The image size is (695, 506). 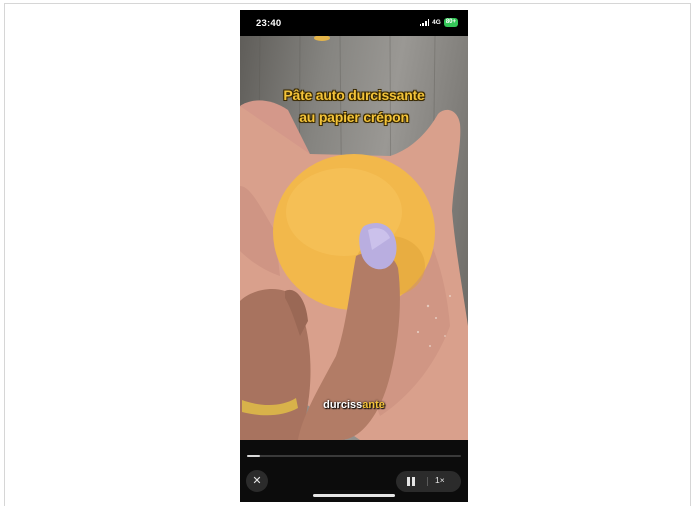 What do you see at coordinates (424, 22) in the screenshot?
I see `signal-icon` at bounding box center [424, 22].